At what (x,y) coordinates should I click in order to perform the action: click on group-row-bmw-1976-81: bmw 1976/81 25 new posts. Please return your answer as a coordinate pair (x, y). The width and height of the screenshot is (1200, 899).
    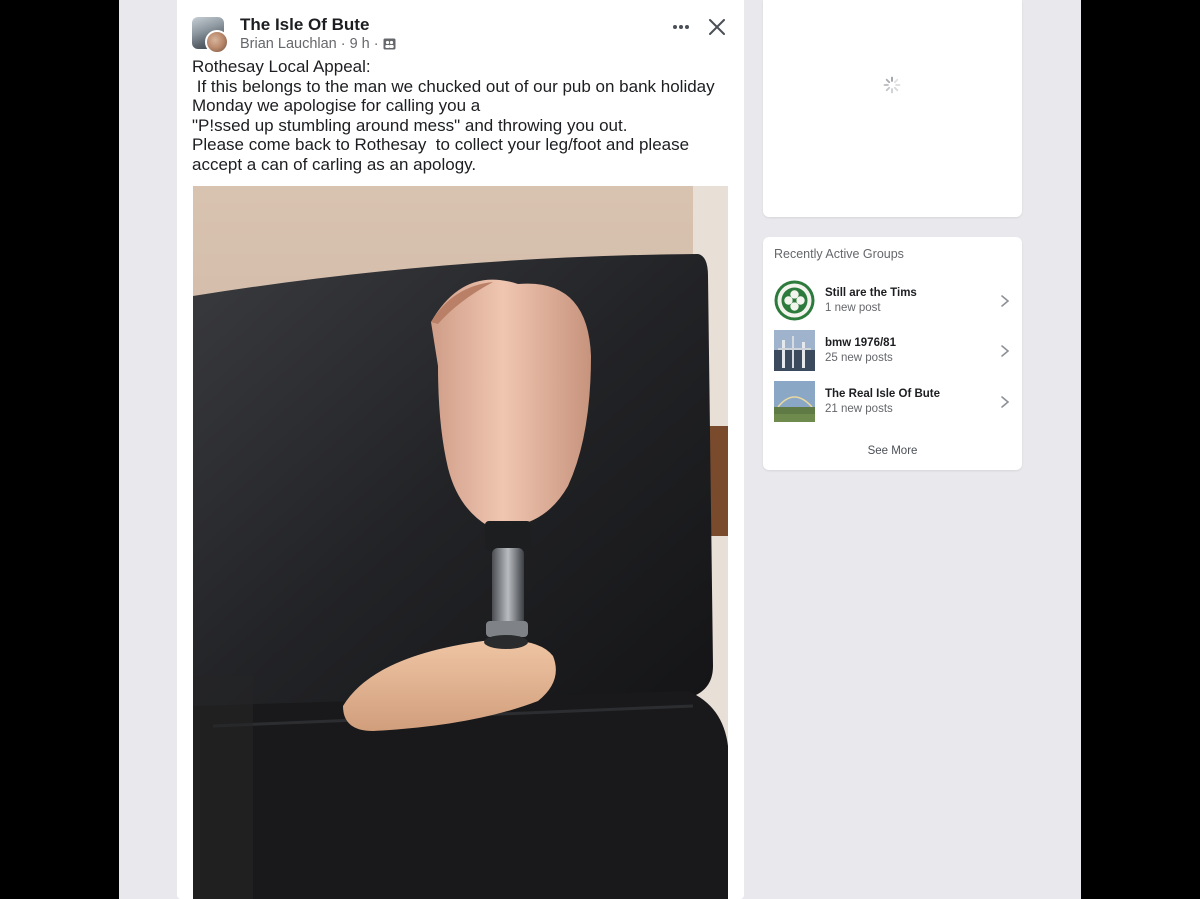
    Looking at the image, I should click on (892, 355).